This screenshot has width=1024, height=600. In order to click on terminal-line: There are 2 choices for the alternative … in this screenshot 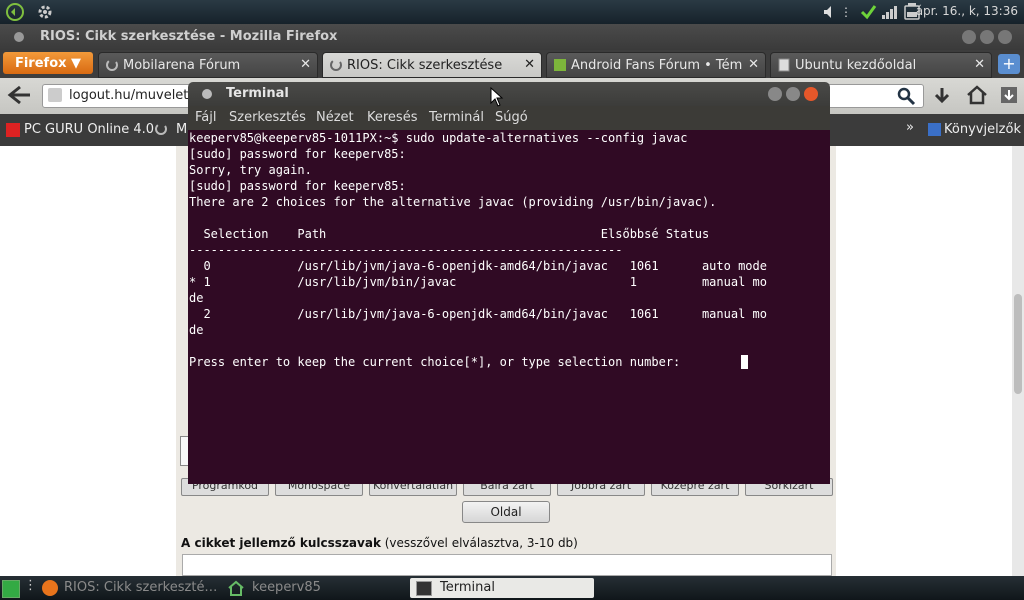, I will do `click(453, 202)`.